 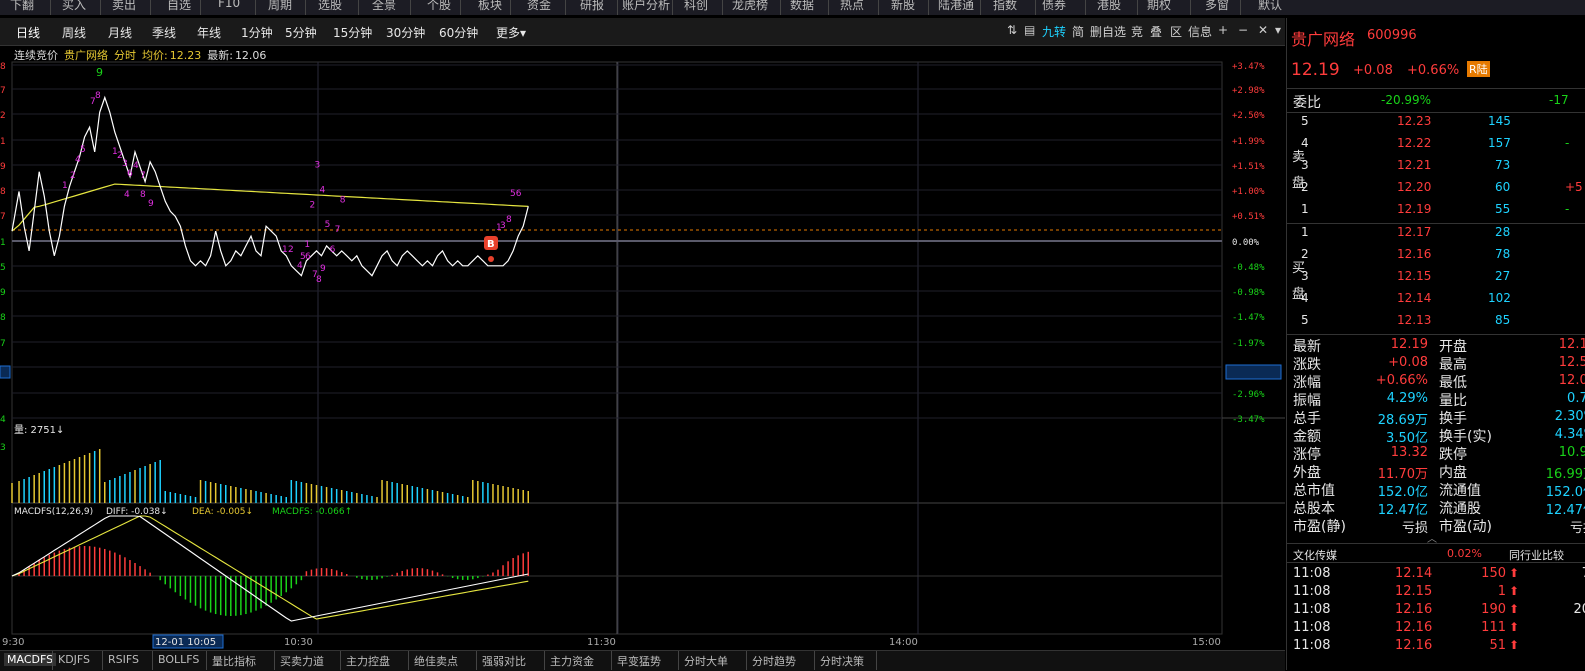 What do you see at coordinates (300, 266) in the screenshot?
I see `td-count-label: 4` at bounding box center [300, 266].